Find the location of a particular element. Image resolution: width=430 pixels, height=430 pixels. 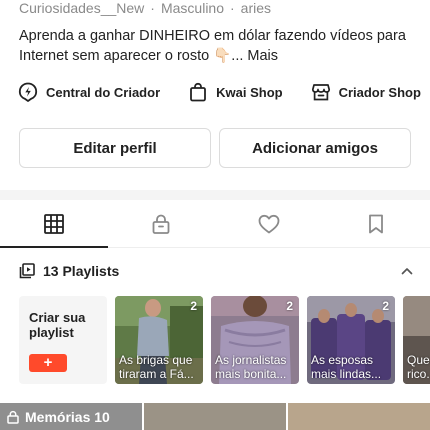

link-kwai-shop: Kwai Shop is located at coordinates (235, 92).